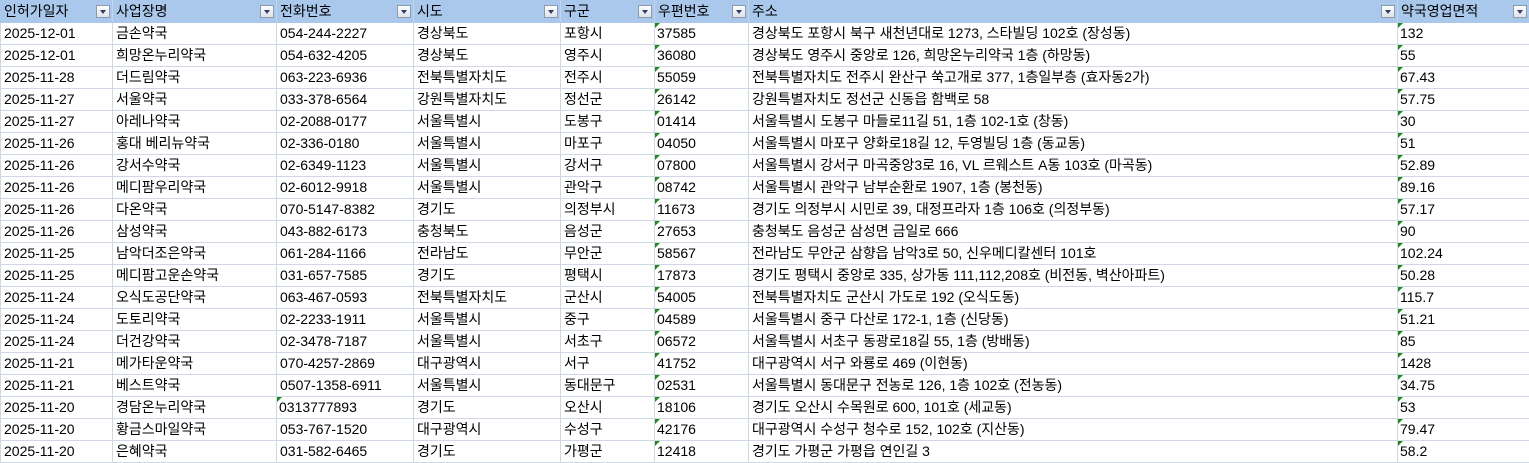 This screenshot has height=463, width=1529. I want to click on cell-phone: 070-5147-8382, so click(345, 209).